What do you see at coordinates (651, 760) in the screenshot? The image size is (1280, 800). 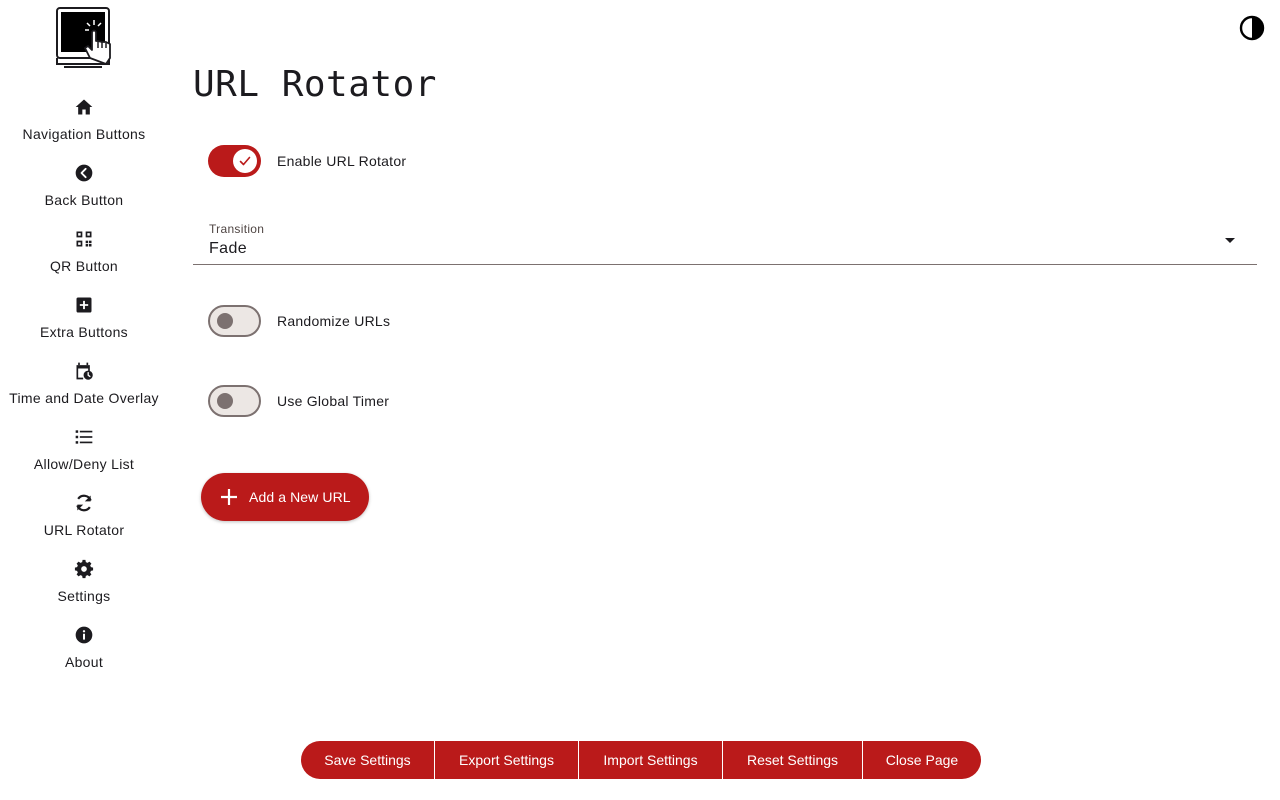 I see `import-settings-button: Import Settings` at bounding box center [651, 760].